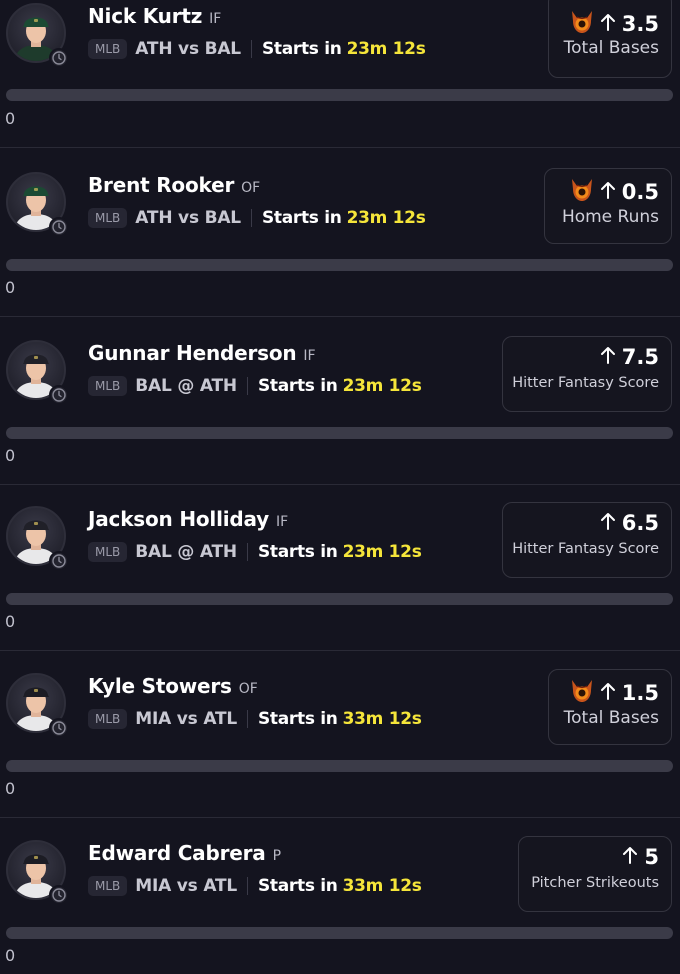  I want to click on prop-line-value: 5, so click(651, 857).